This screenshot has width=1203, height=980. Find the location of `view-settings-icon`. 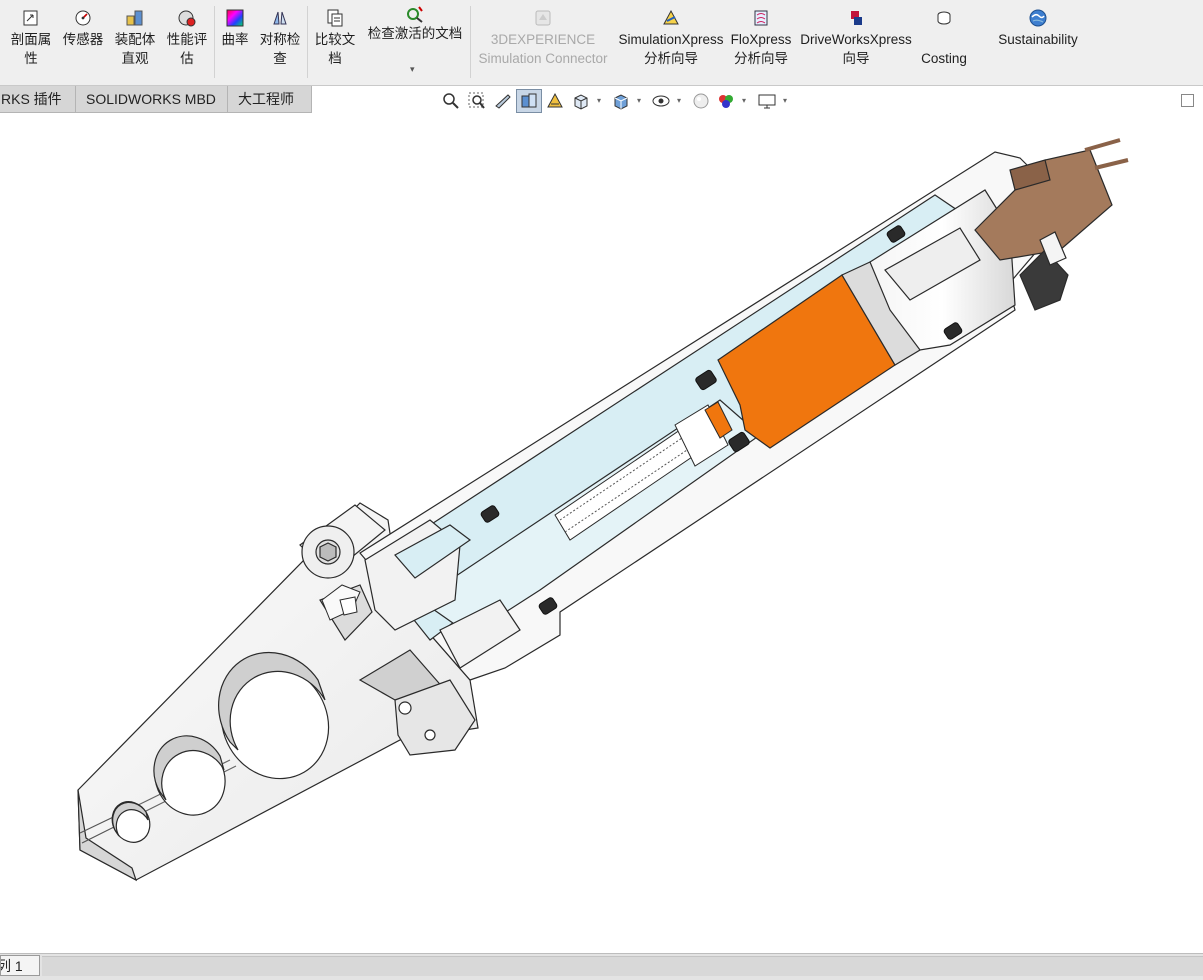

view-settings-icon is located at coordinates (767, 101).